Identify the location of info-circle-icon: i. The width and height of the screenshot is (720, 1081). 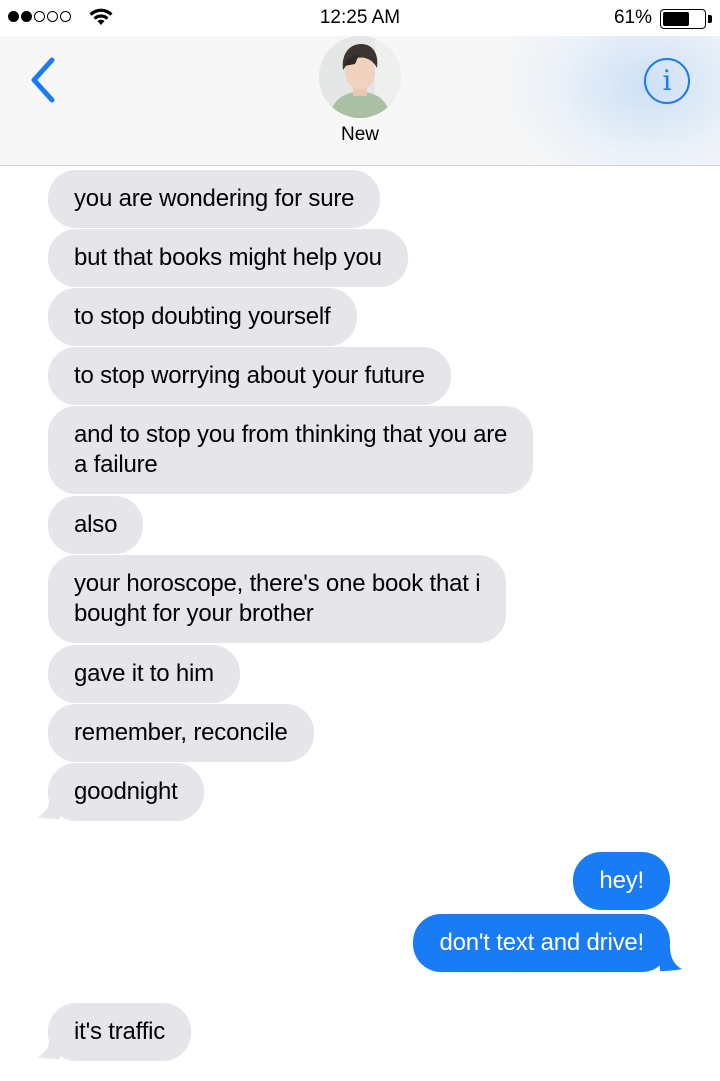
(667, 80).